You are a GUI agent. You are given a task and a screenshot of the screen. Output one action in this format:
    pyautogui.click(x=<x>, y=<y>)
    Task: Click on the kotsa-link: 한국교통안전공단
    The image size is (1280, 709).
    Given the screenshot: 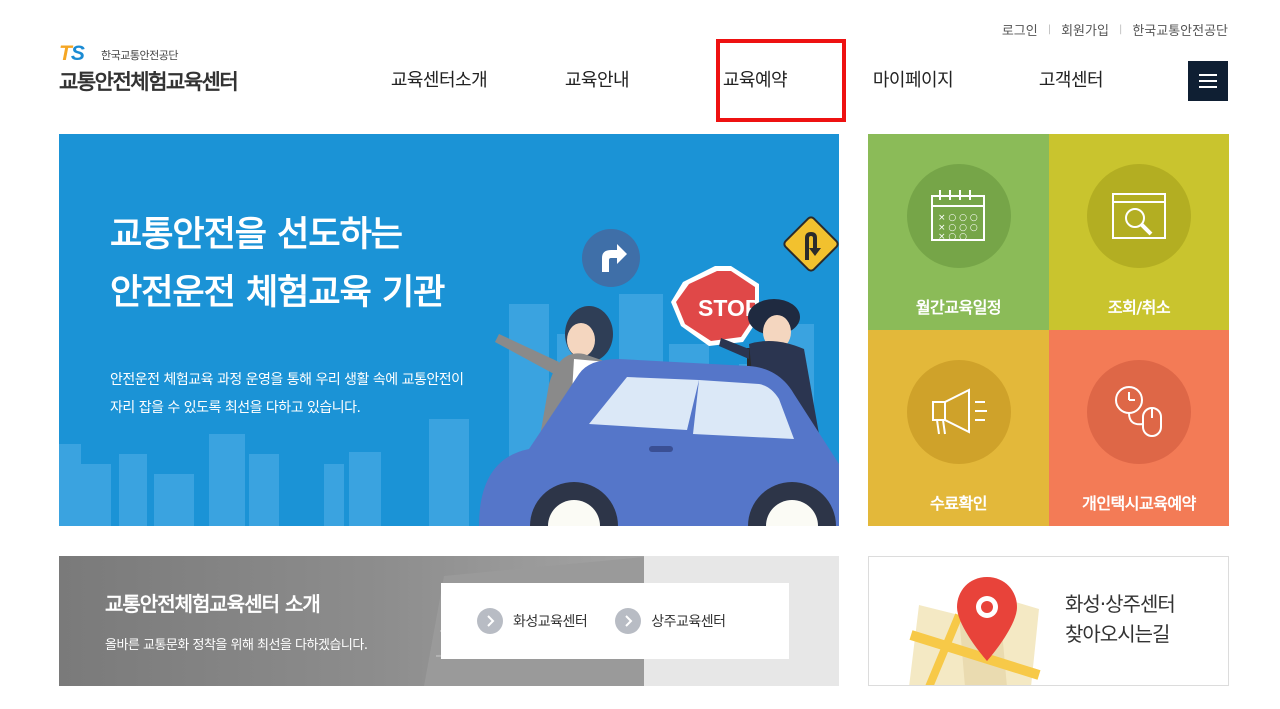 What is the action you would take?
    pyautogui.click(x=1180, y=29)
    